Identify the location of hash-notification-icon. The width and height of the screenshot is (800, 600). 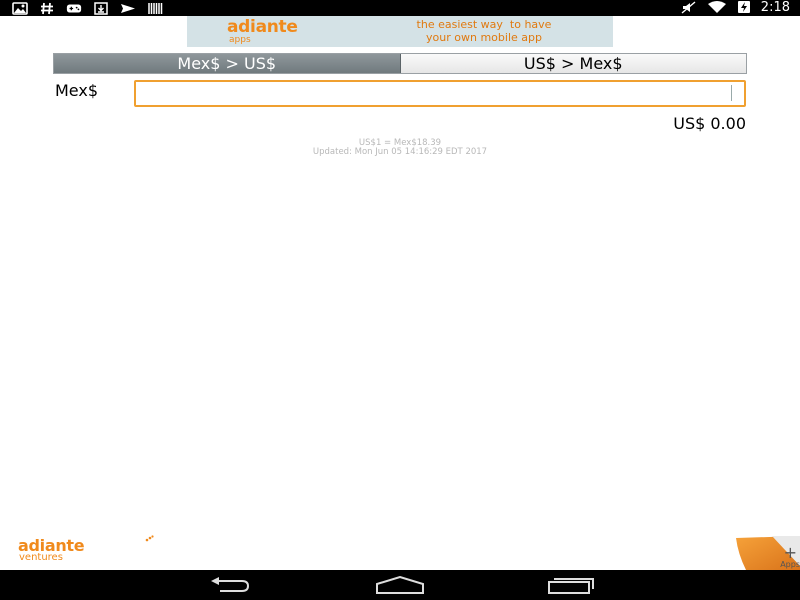
(47, 8).